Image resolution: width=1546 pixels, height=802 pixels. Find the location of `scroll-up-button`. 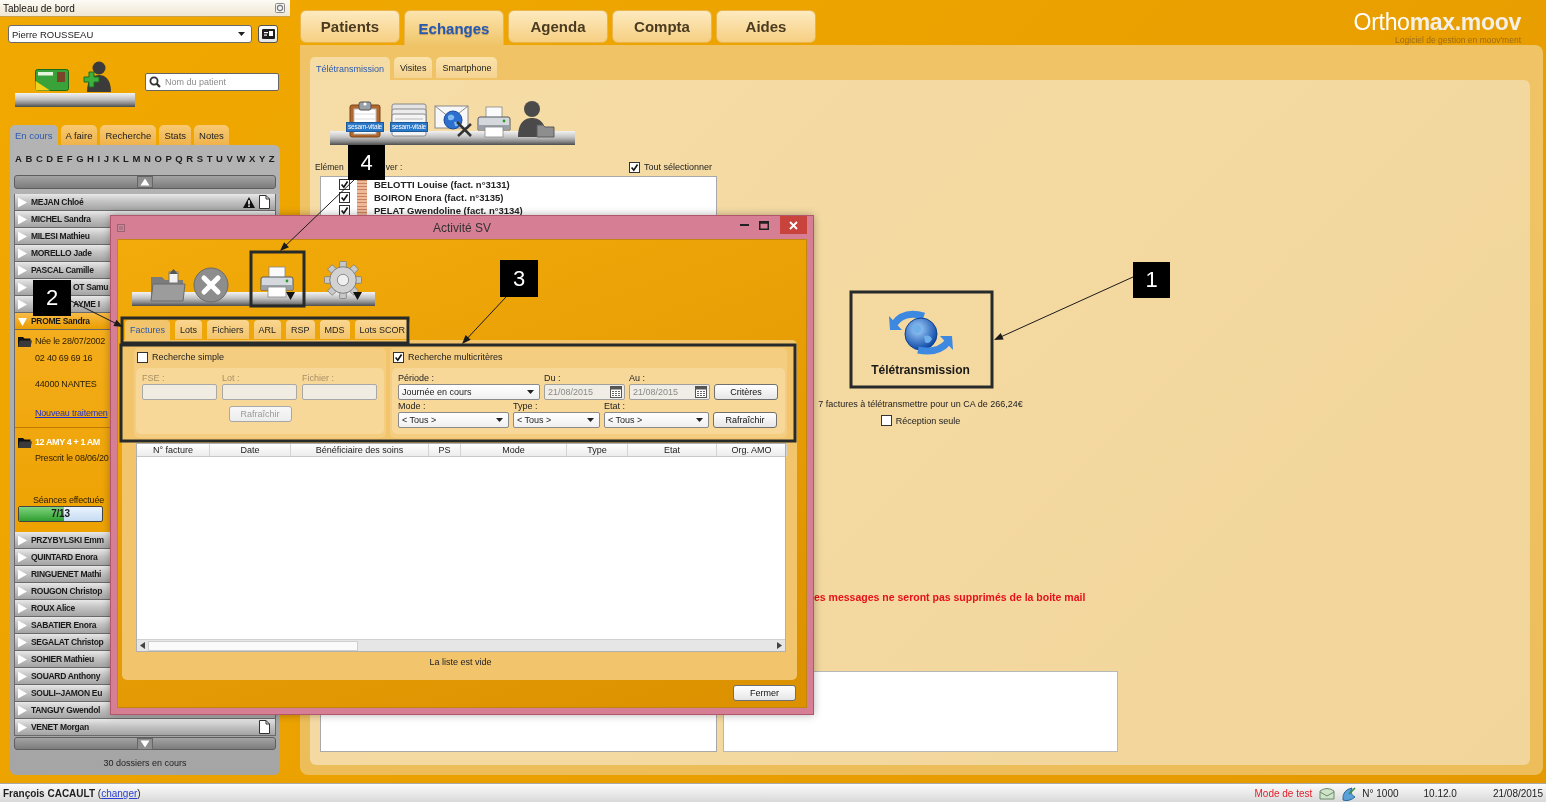

scroll-up-button is located at coordinates (145, 182).